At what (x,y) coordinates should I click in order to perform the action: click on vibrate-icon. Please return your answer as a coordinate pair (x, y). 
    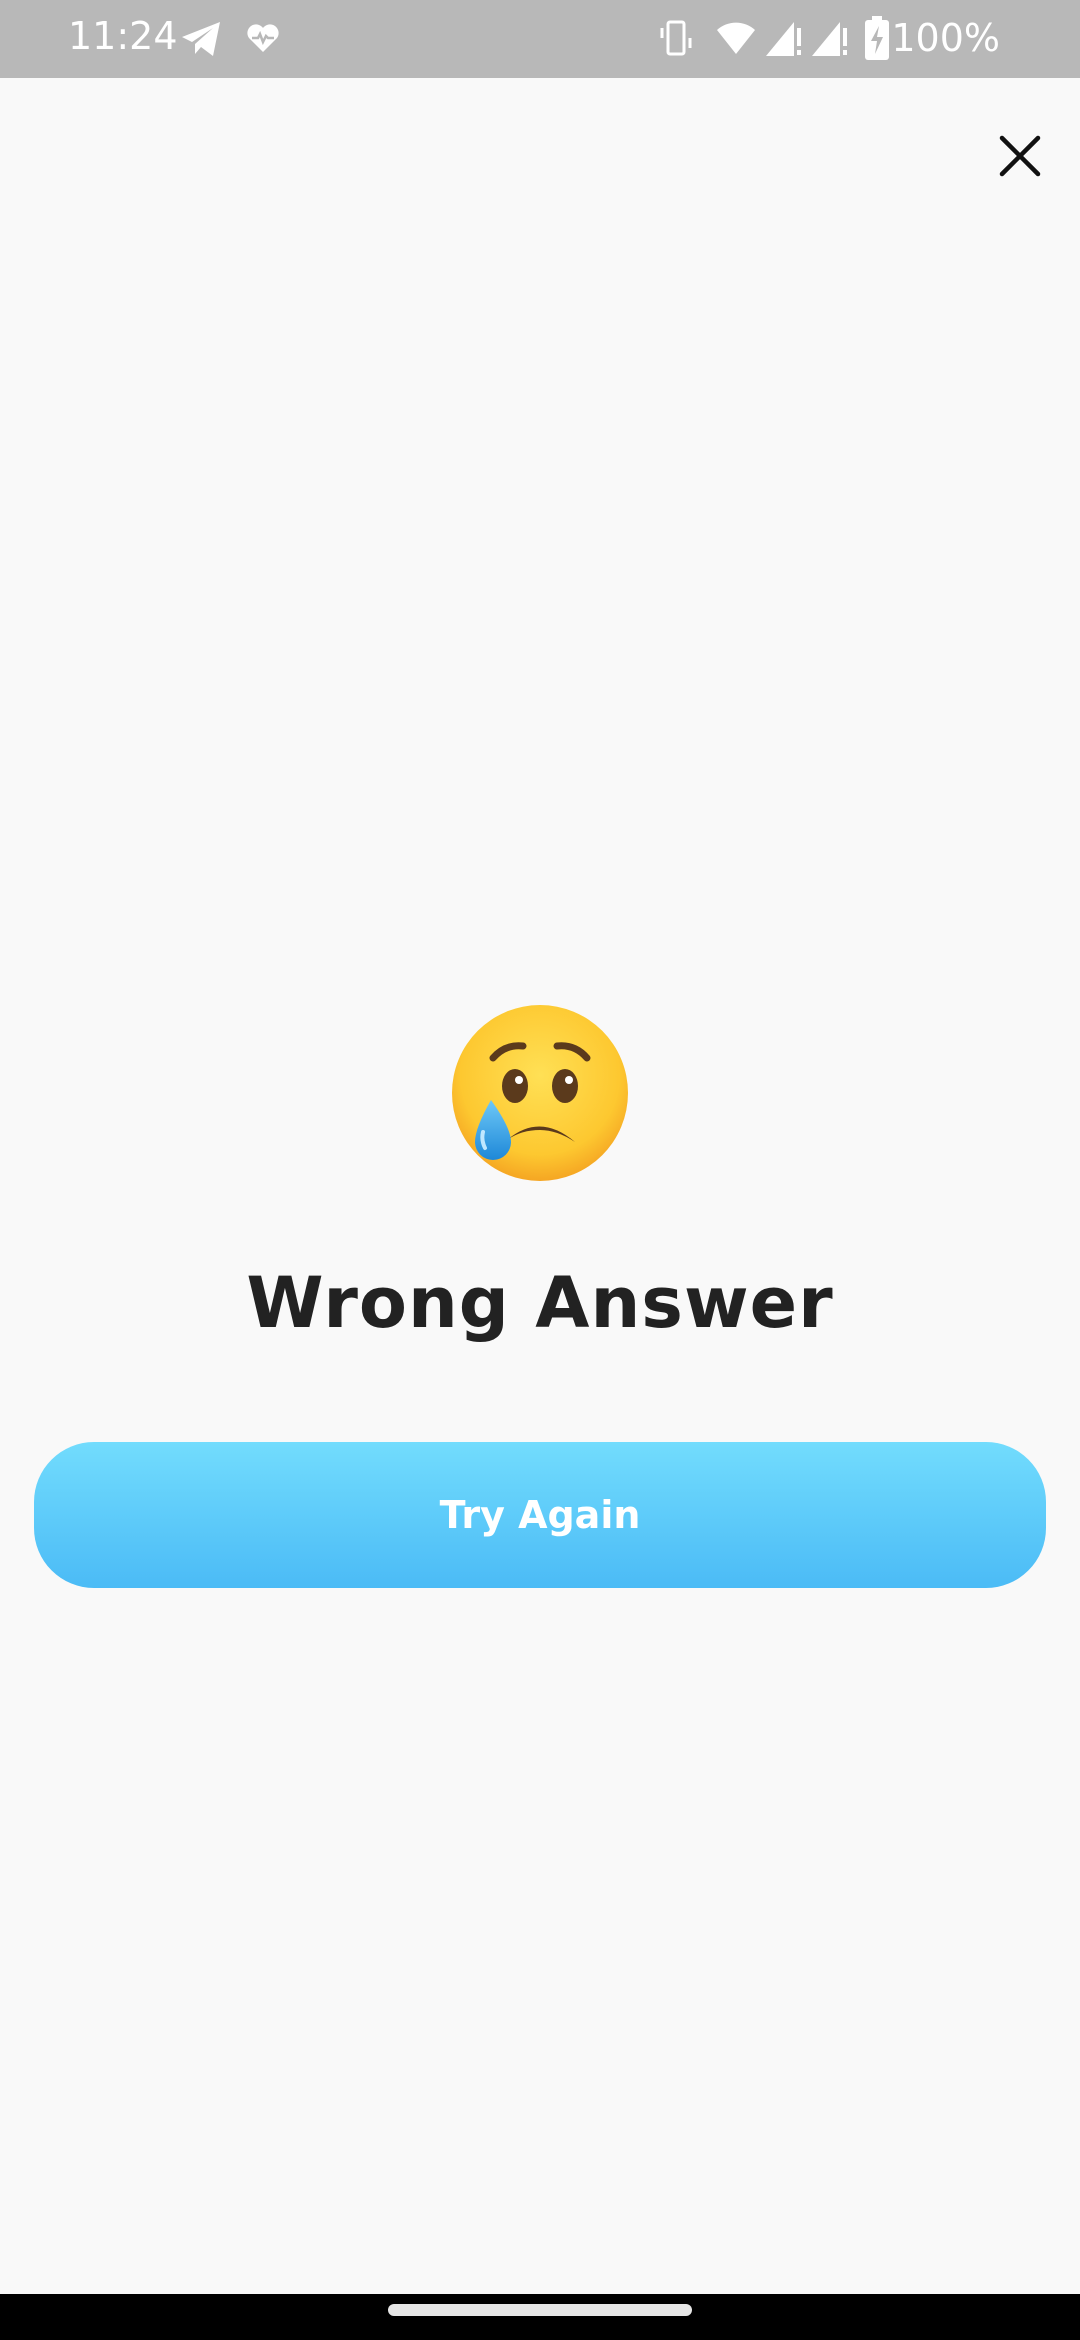
    Looking at the image, I should click on (676, 40).